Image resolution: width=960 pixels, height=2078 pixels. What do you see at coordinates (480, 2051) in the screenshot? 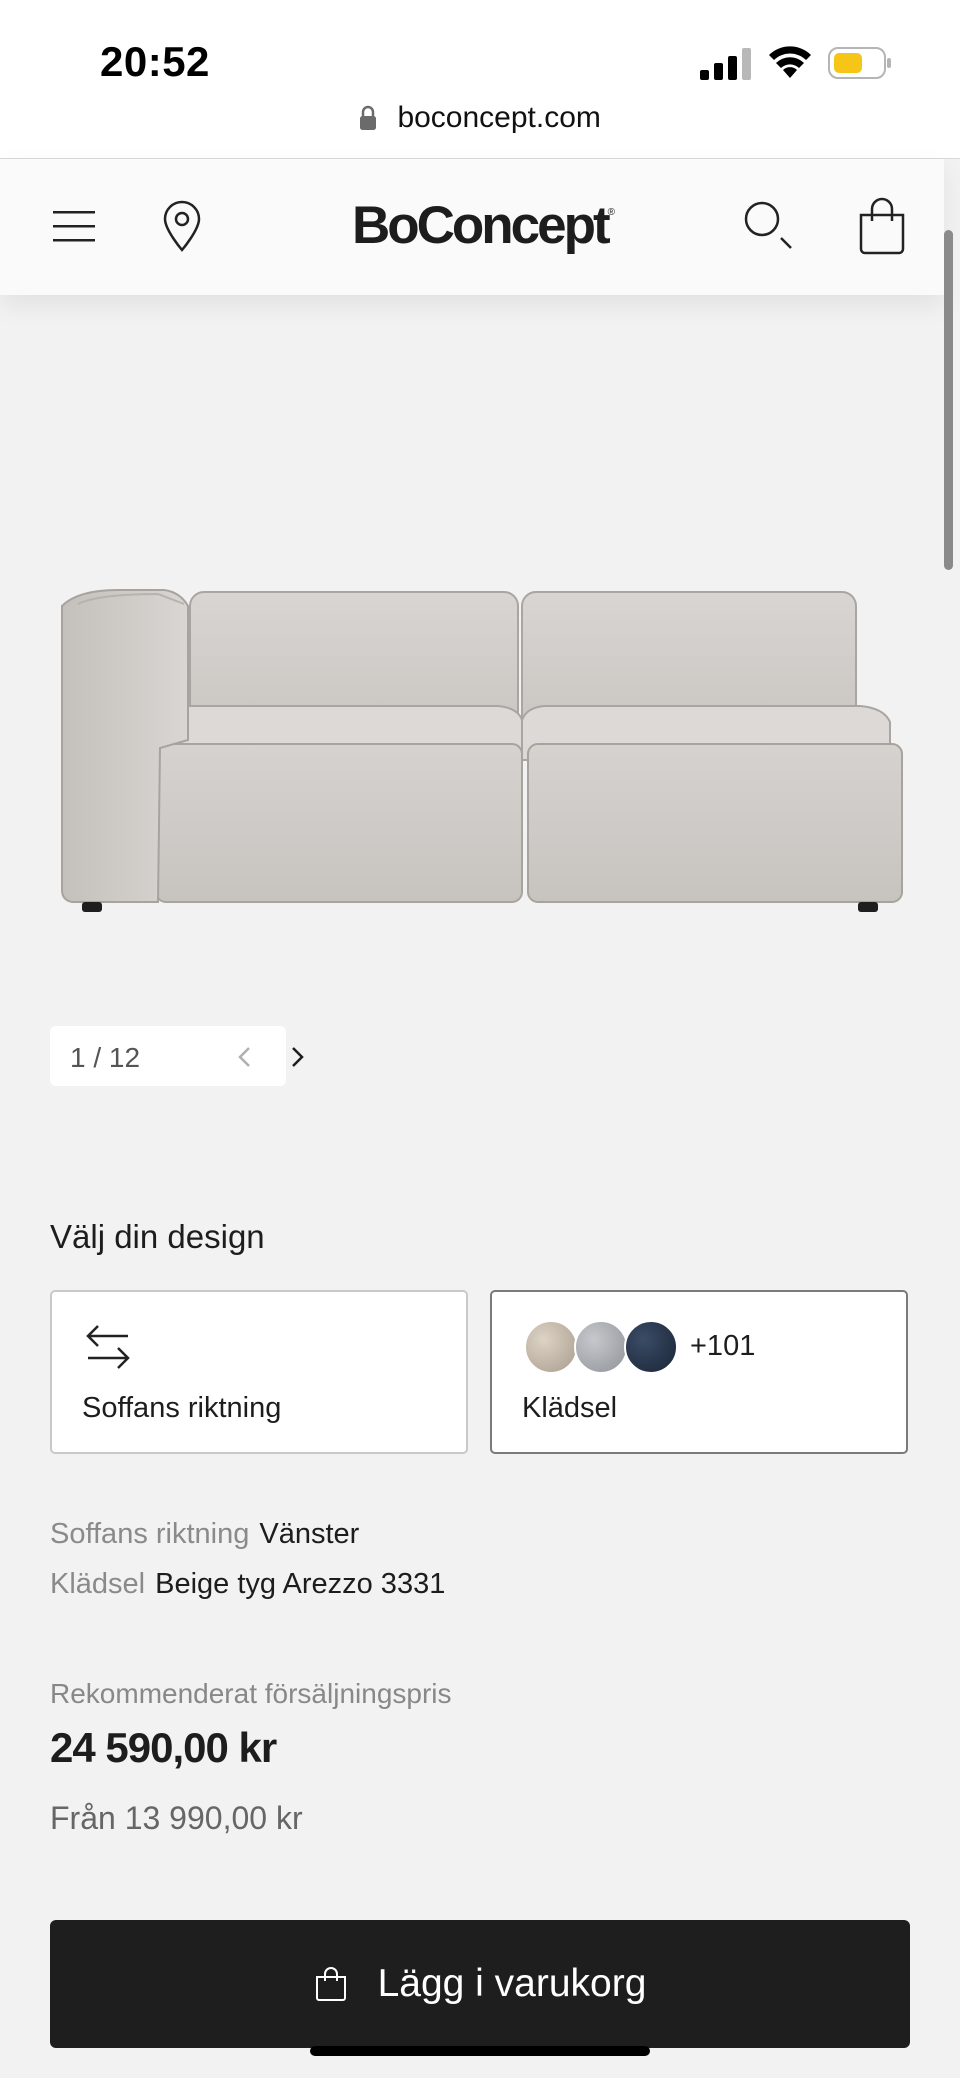
I see `home-indicator` at bounding box center [480, 2051].